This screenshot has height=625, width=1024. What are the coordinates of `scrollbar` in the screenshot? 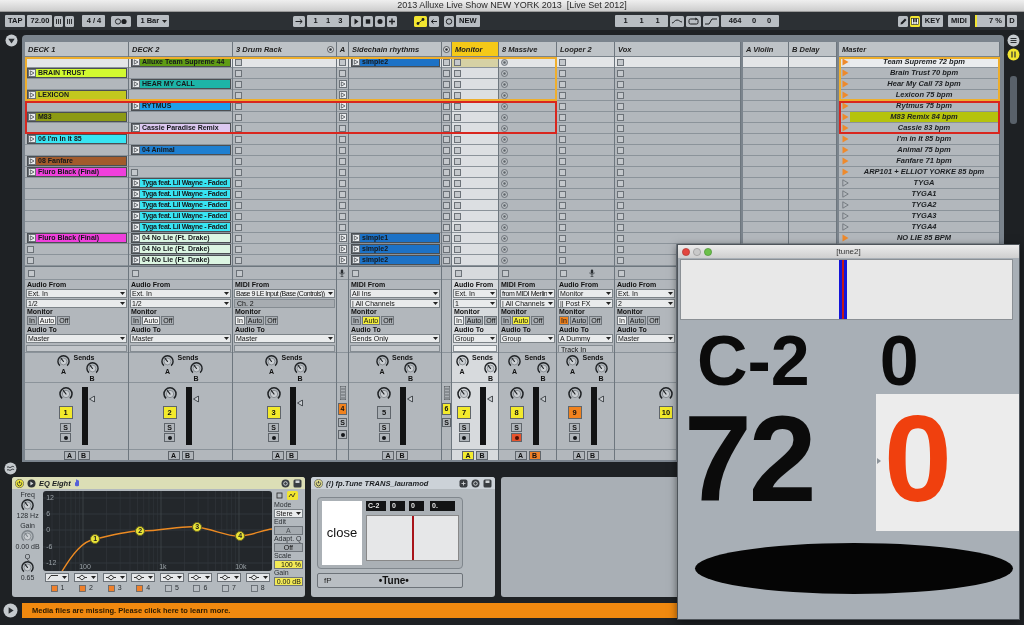 It's located at (1013, 100).